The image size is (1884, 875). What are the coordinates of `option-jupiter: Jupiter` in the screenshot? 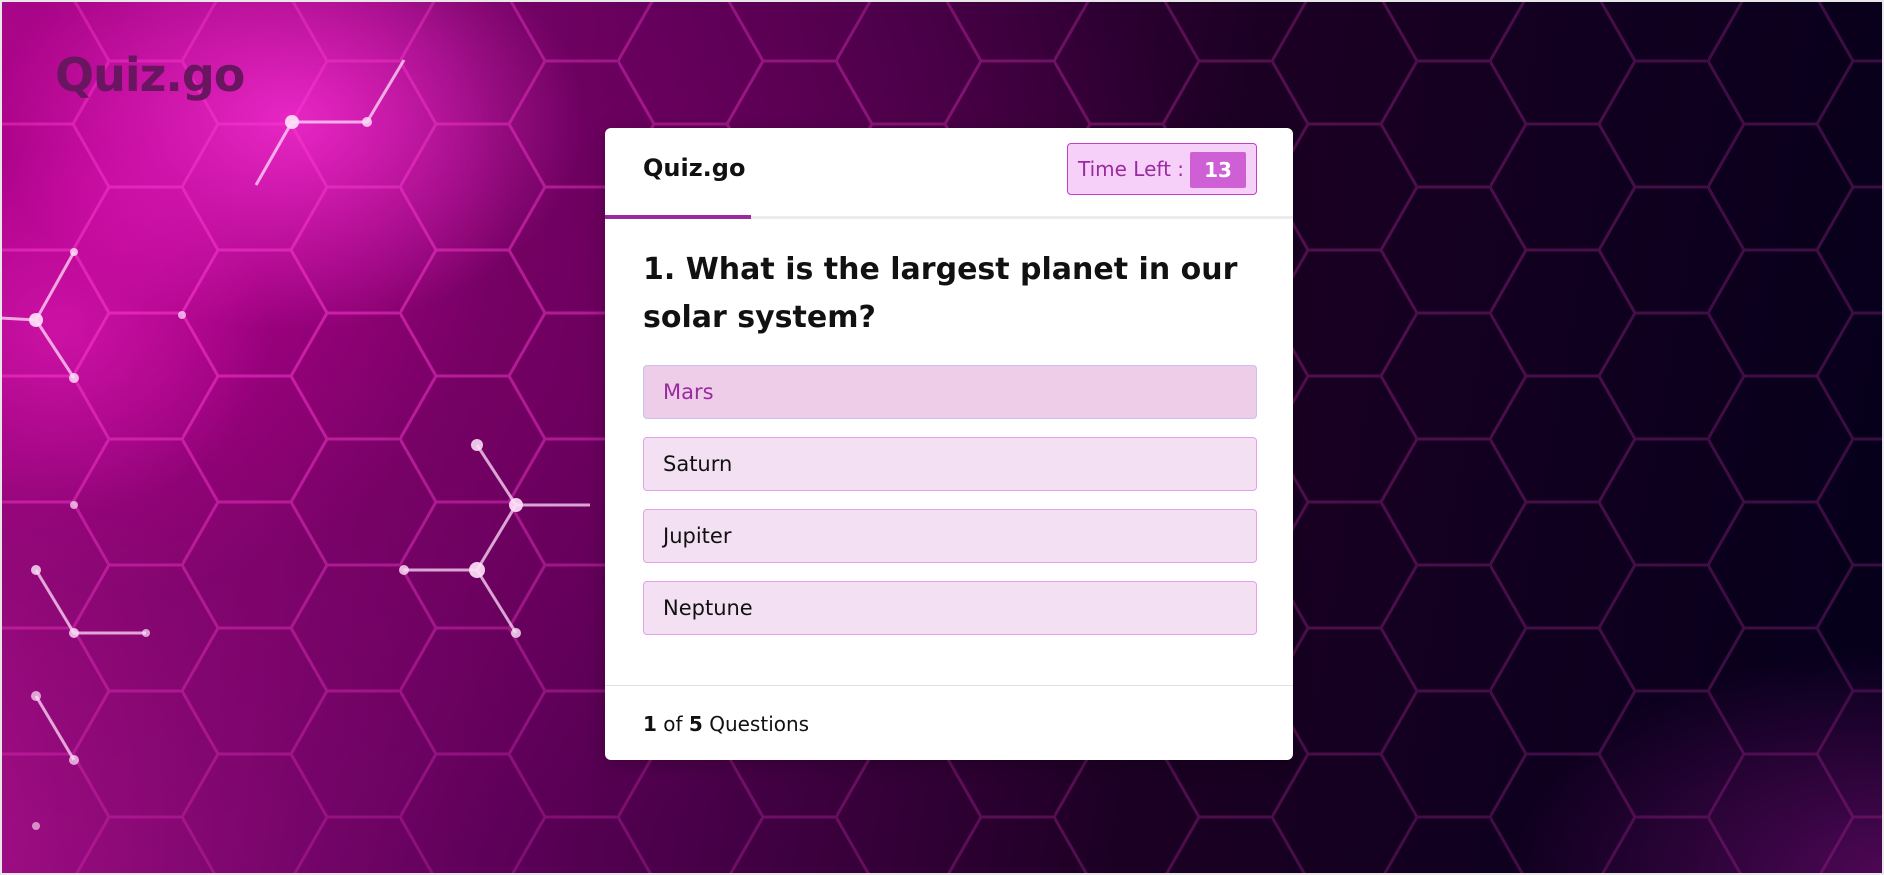 It's located at (950, 536).